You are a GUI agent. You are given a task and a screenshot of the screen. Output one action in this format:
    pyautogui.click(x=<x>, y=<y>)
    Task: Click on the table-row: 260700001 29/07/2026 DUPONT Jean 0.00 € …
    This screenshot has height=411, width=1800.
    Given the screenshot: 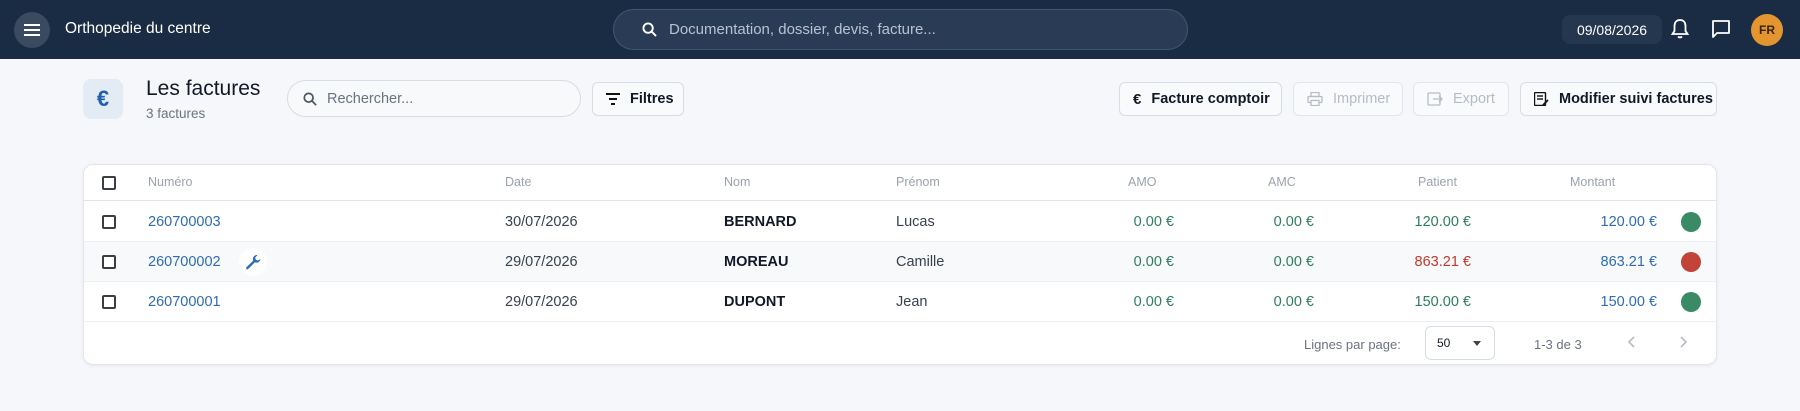 What is the action you would take?
    pyautogui.click(x=900, y=302)
    